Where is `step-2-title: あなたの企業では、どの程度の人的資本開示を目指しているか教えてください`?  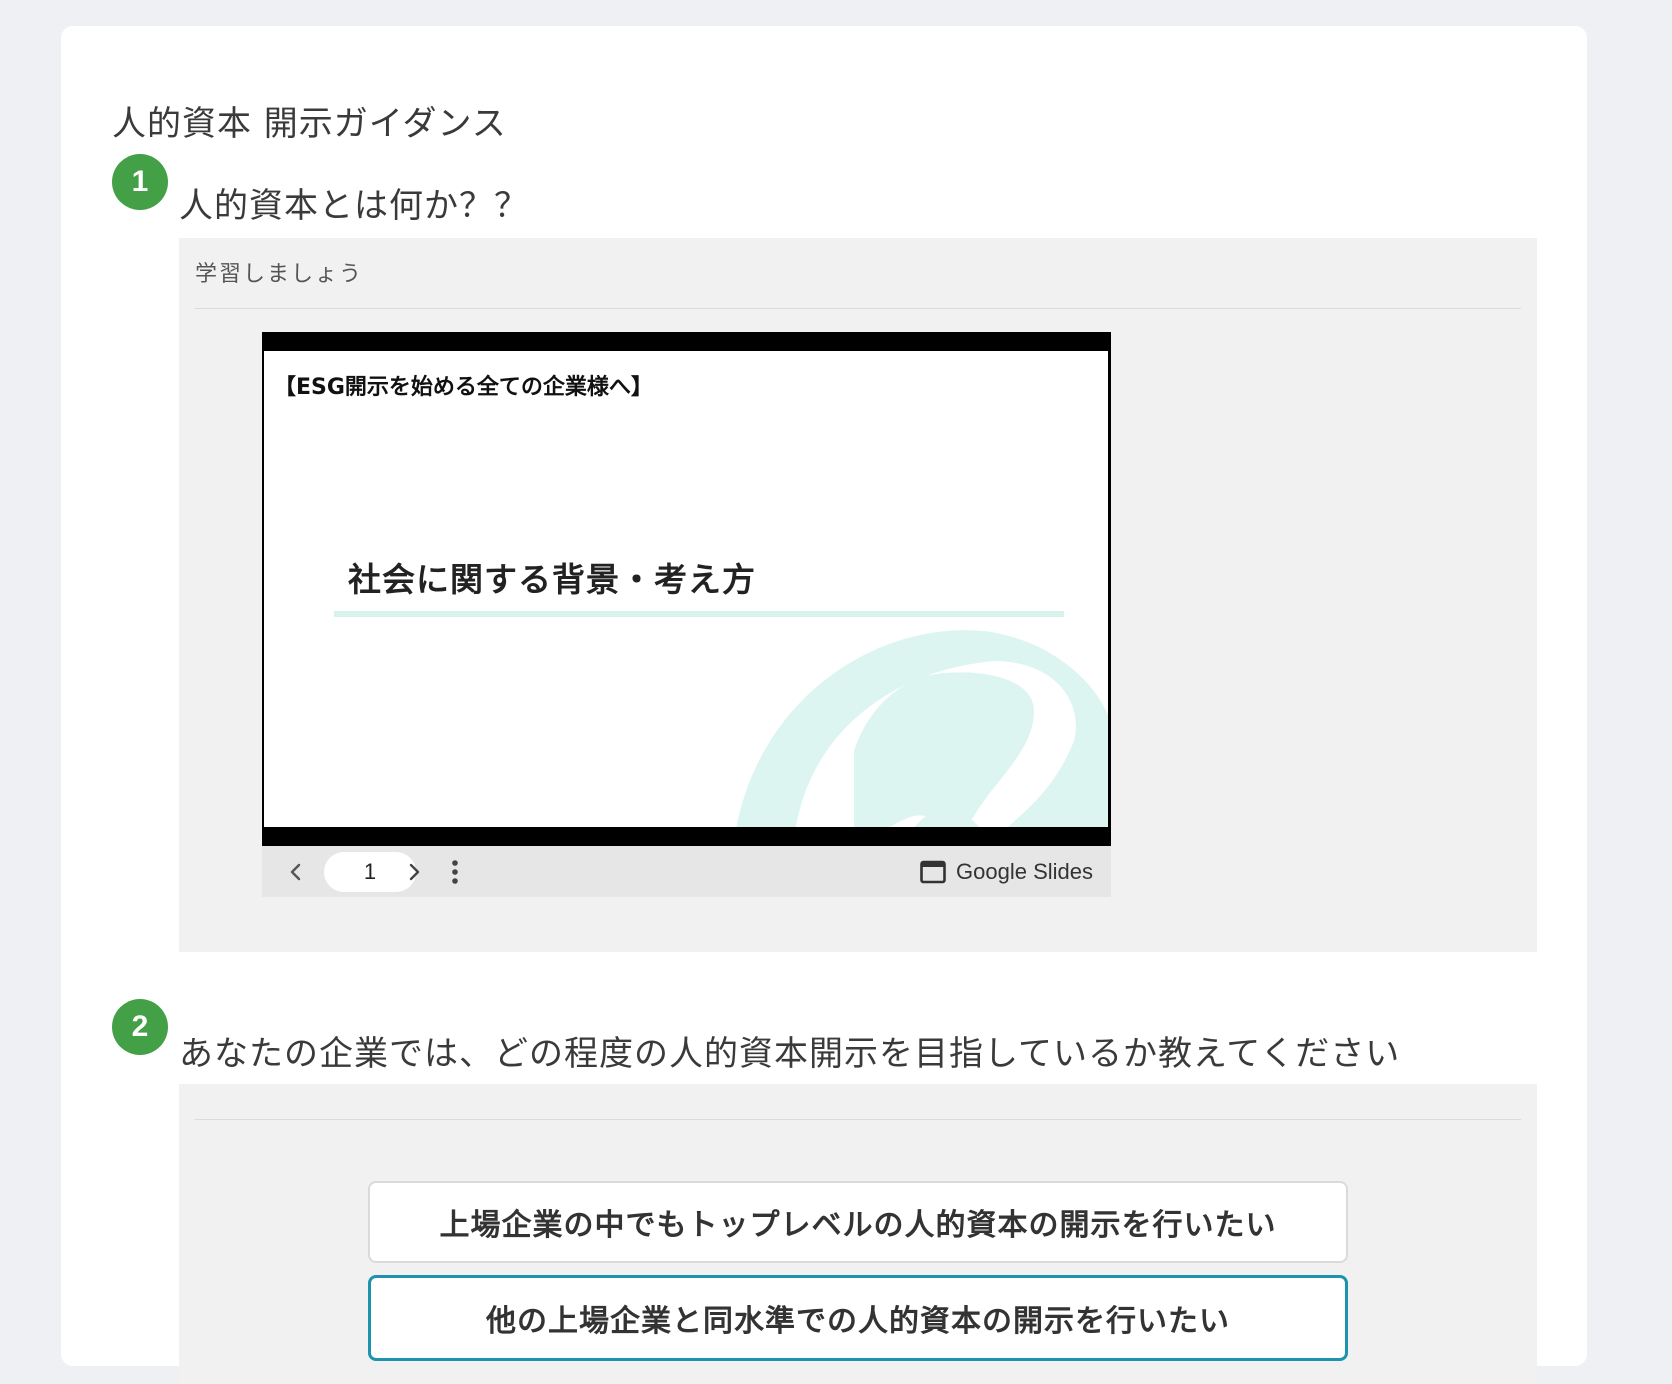
step-2-title: あなたの企業では、どの程度の人的資本開示を目指しているか教えてください is located at coordinates (790, 1054).